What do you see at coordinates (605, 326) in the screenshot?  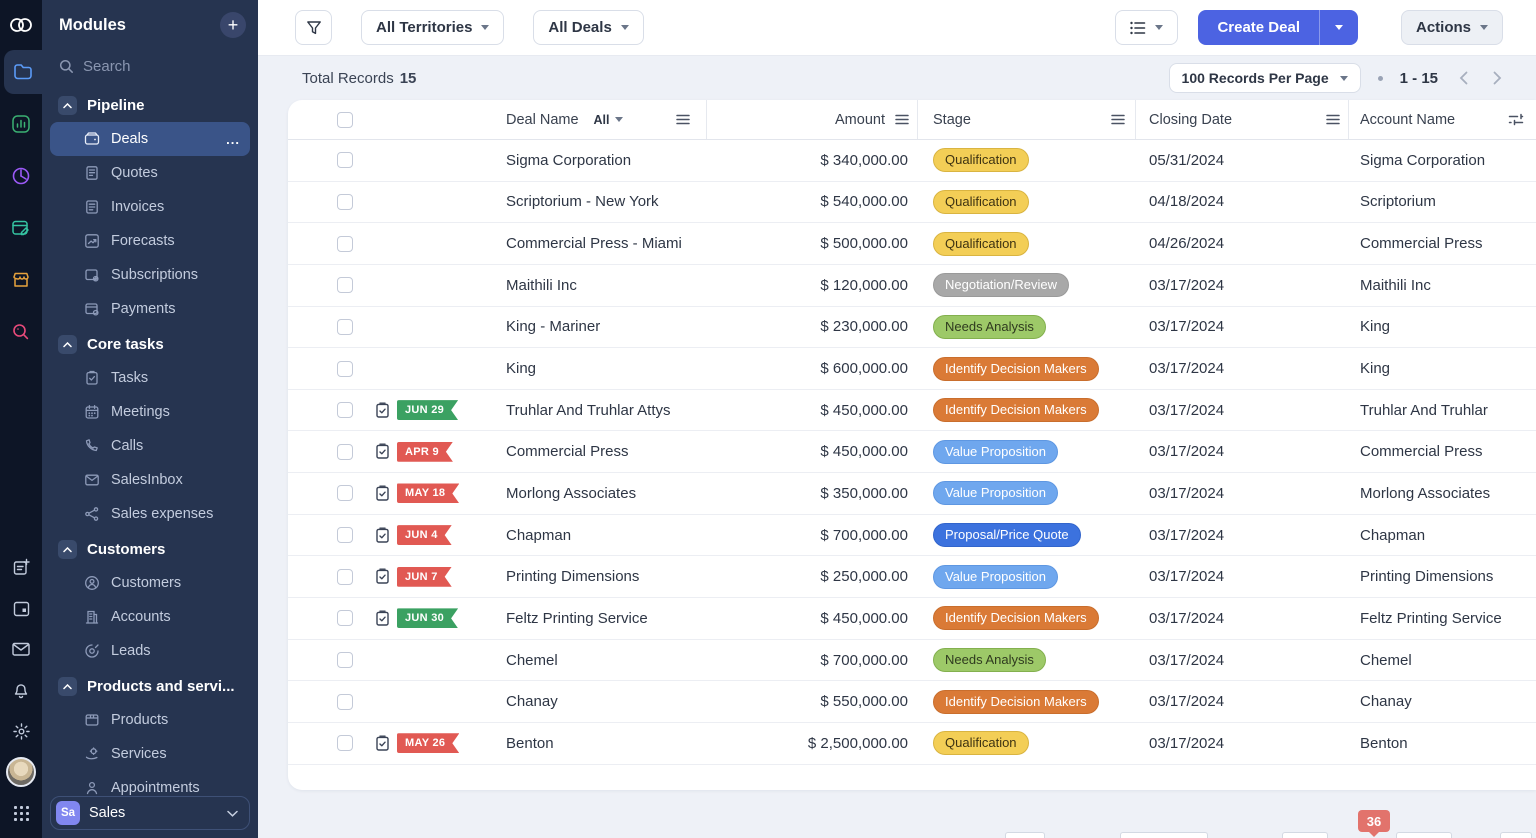 I see `deal-name-link: King - Mariner` at bounding box center [605, 326].